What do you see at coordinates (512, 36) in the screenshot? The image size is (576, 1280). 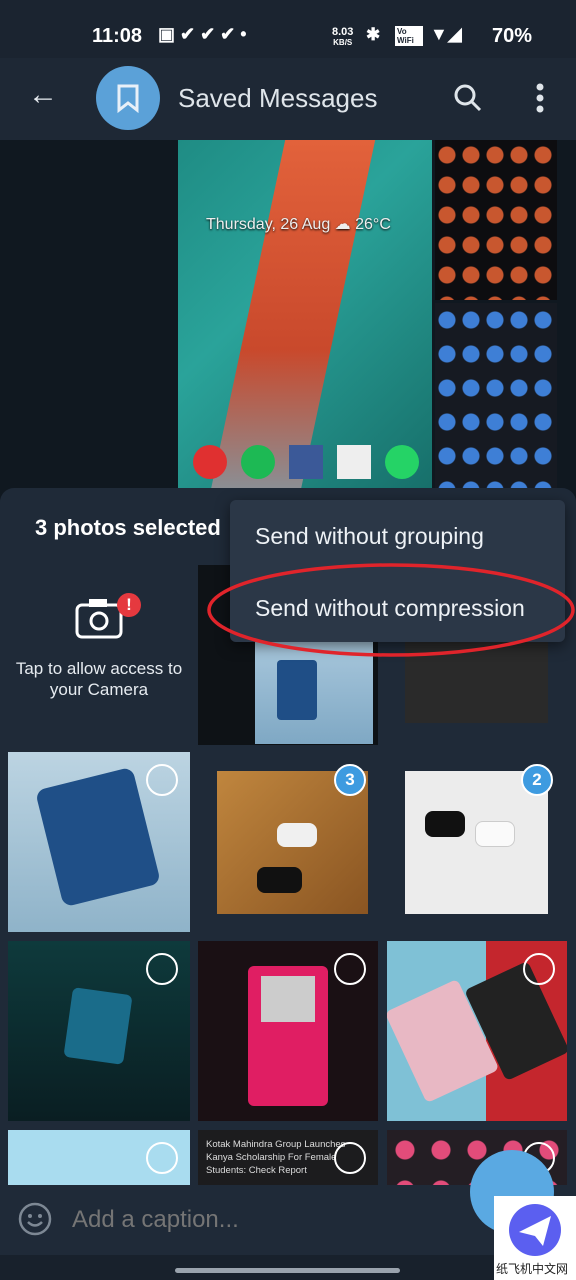 I see `battery-level: 70%` at bounding box center [512, 36].